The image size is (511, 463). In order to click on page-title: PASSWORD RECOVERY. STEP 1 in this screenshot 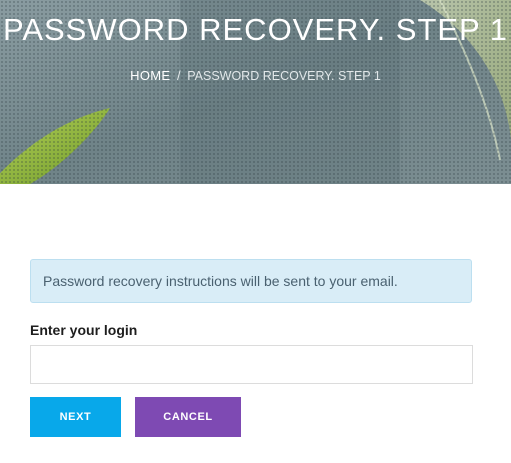, I will do `click(255, 29)`.